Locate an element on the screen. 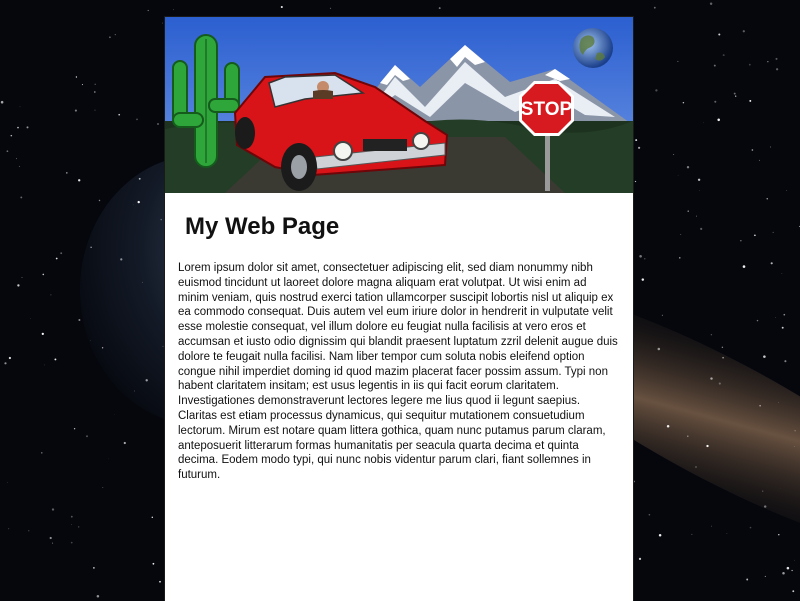 Image resolution: width=800 pixels, height=601 pixels. page-title: My Web Page is located at coordinates (262, 227).